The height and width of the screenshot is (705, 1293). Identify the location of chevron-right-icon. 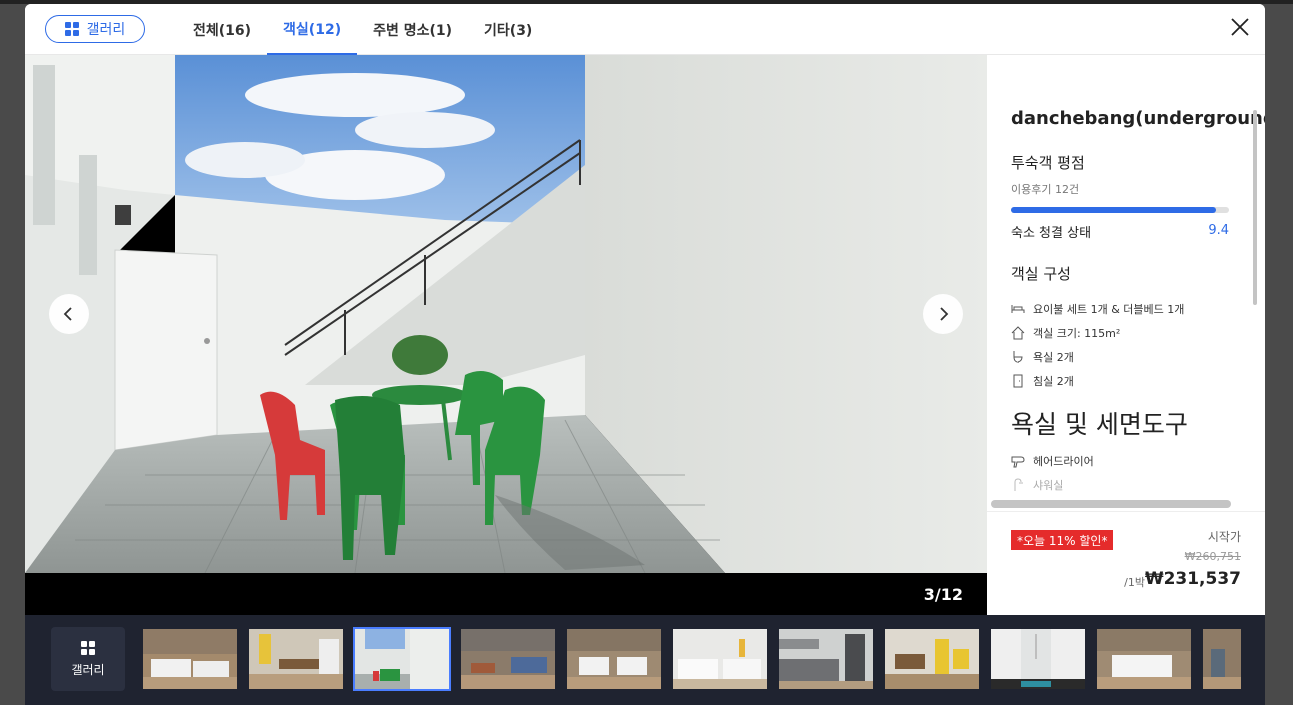
(944, 314).